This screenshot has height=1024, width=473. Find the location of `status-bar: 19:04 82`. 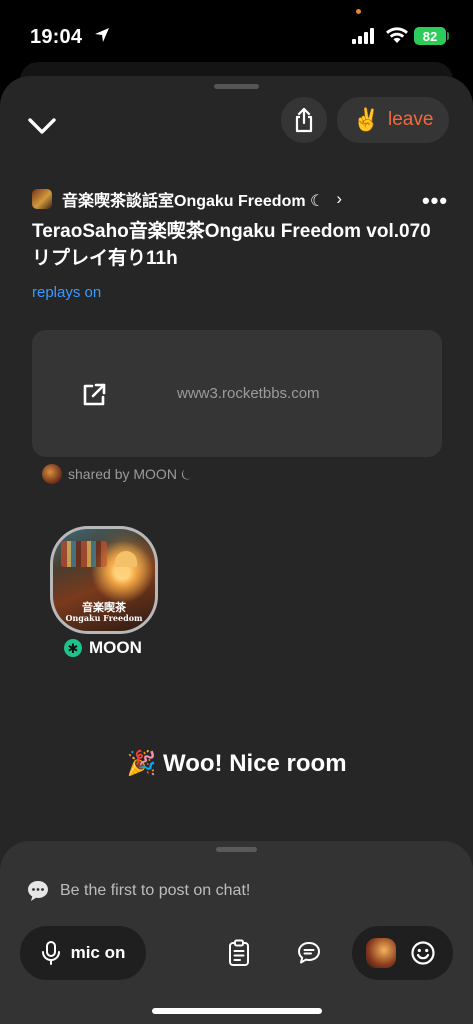

status-bar: 19:04 82 is located at coordinates (236, 31).